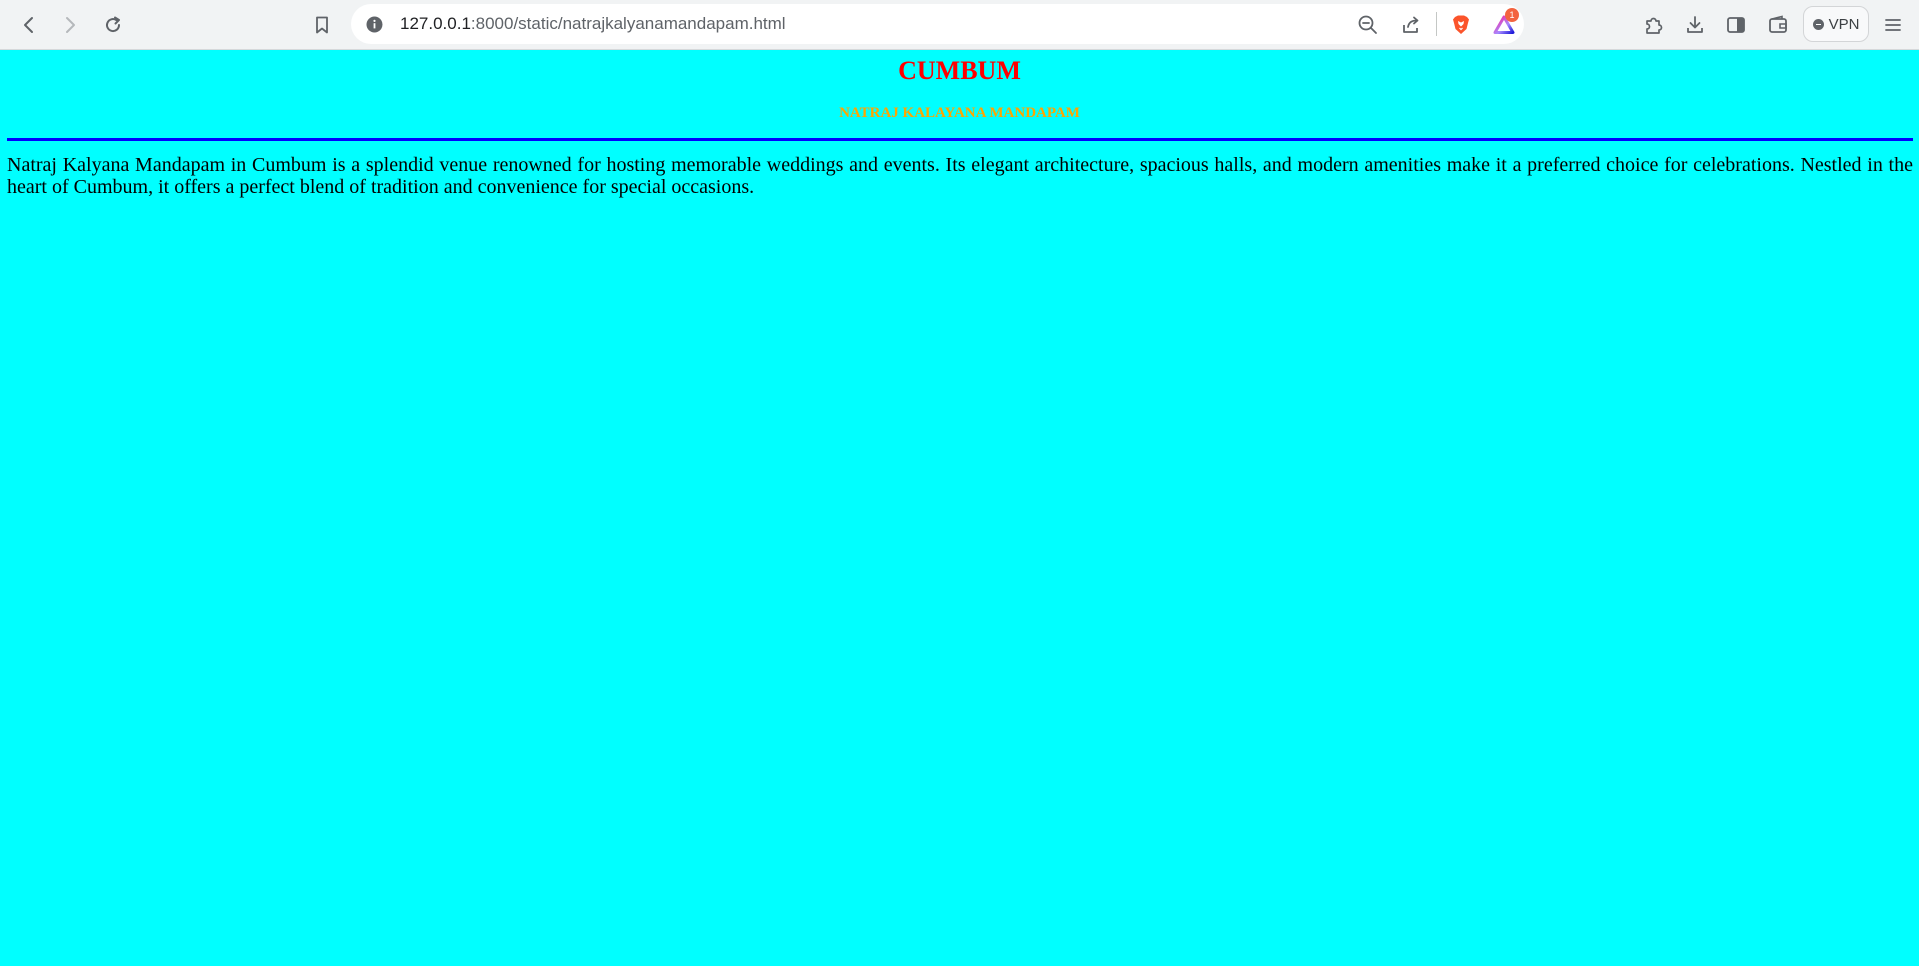 The image size is (1919, 966). I want to click on back-arrow-icon, so click(28, 25).